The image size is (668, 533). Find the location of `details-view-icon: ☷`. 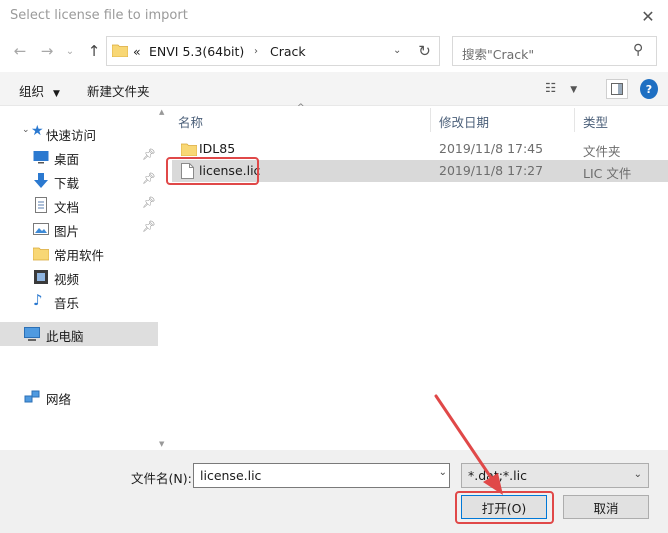

details-view-icon: ☷ is located at coordinates (551, 87).